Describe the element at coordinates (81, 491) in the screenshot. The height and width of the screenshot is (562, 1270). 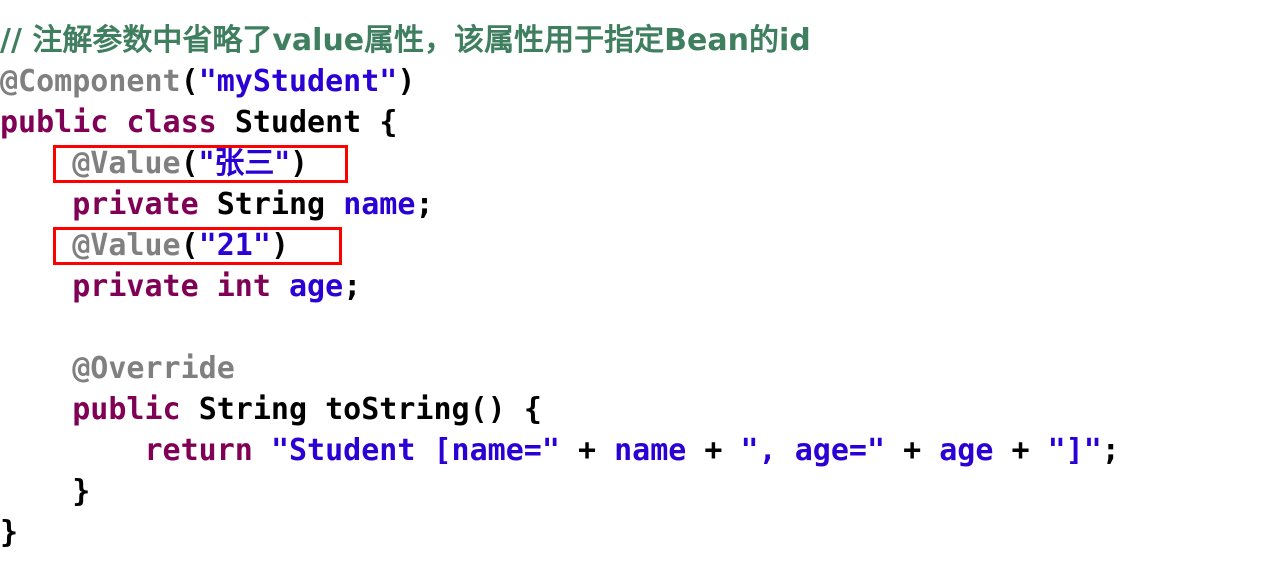
I see `brace-close-method: }` at that location.